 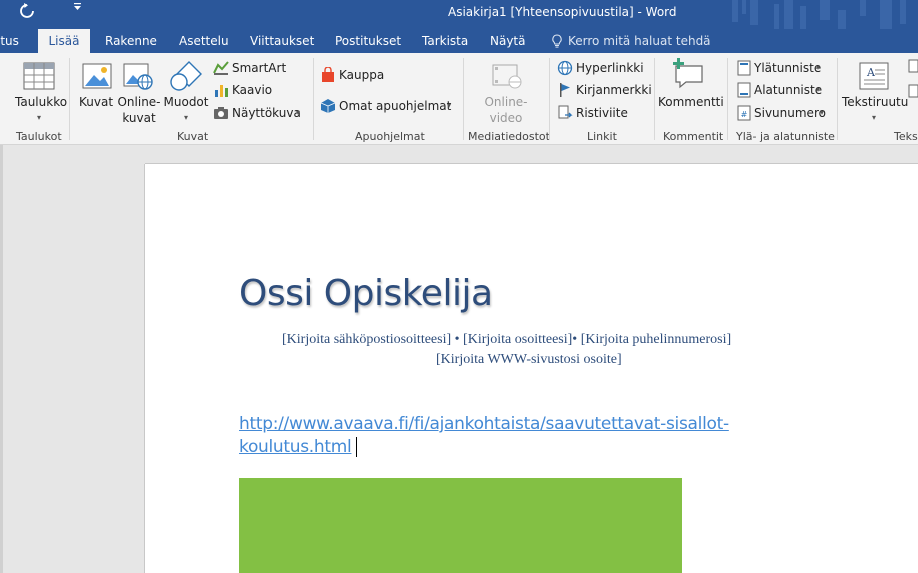 I want to click on text-cursor, so click(x=356, y=447).